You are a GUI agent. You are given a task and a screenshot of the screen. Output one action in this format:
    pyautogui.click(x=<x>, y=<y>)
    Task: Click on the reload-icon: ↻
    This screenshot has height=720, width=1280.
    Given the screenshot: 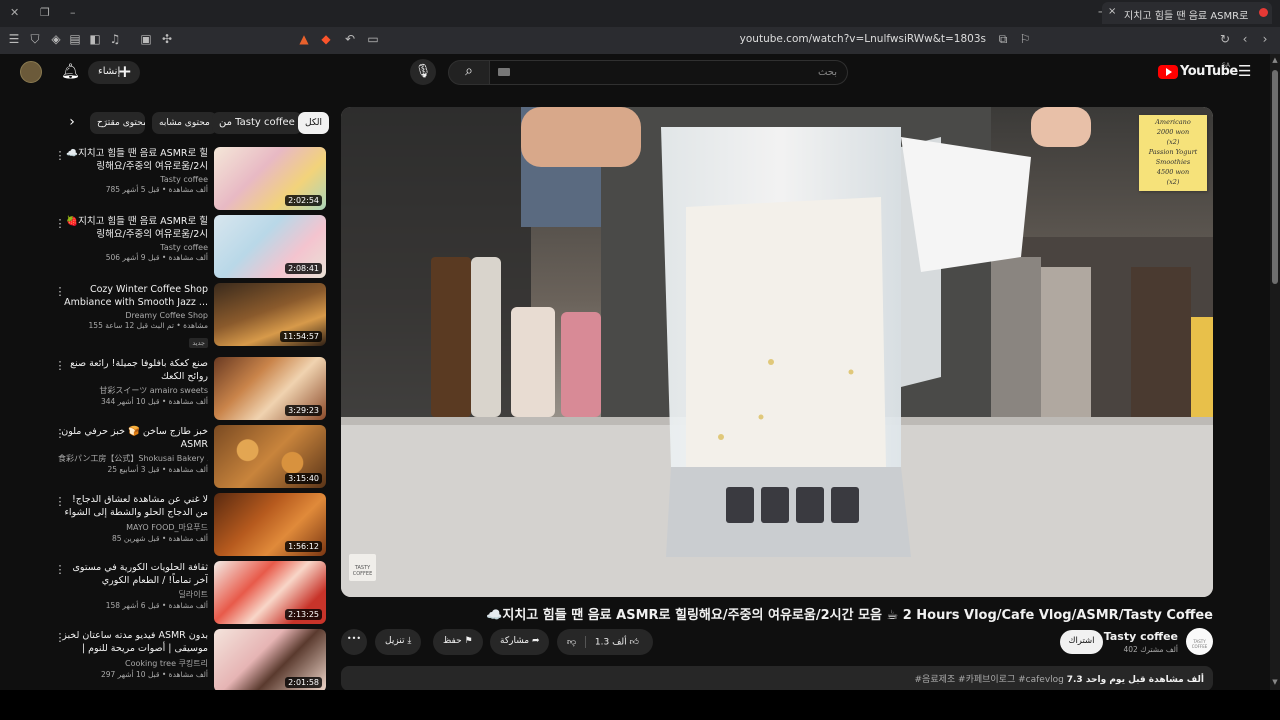 What is the action you would take?
    pyautogui.click(x=1225, y=39)
    